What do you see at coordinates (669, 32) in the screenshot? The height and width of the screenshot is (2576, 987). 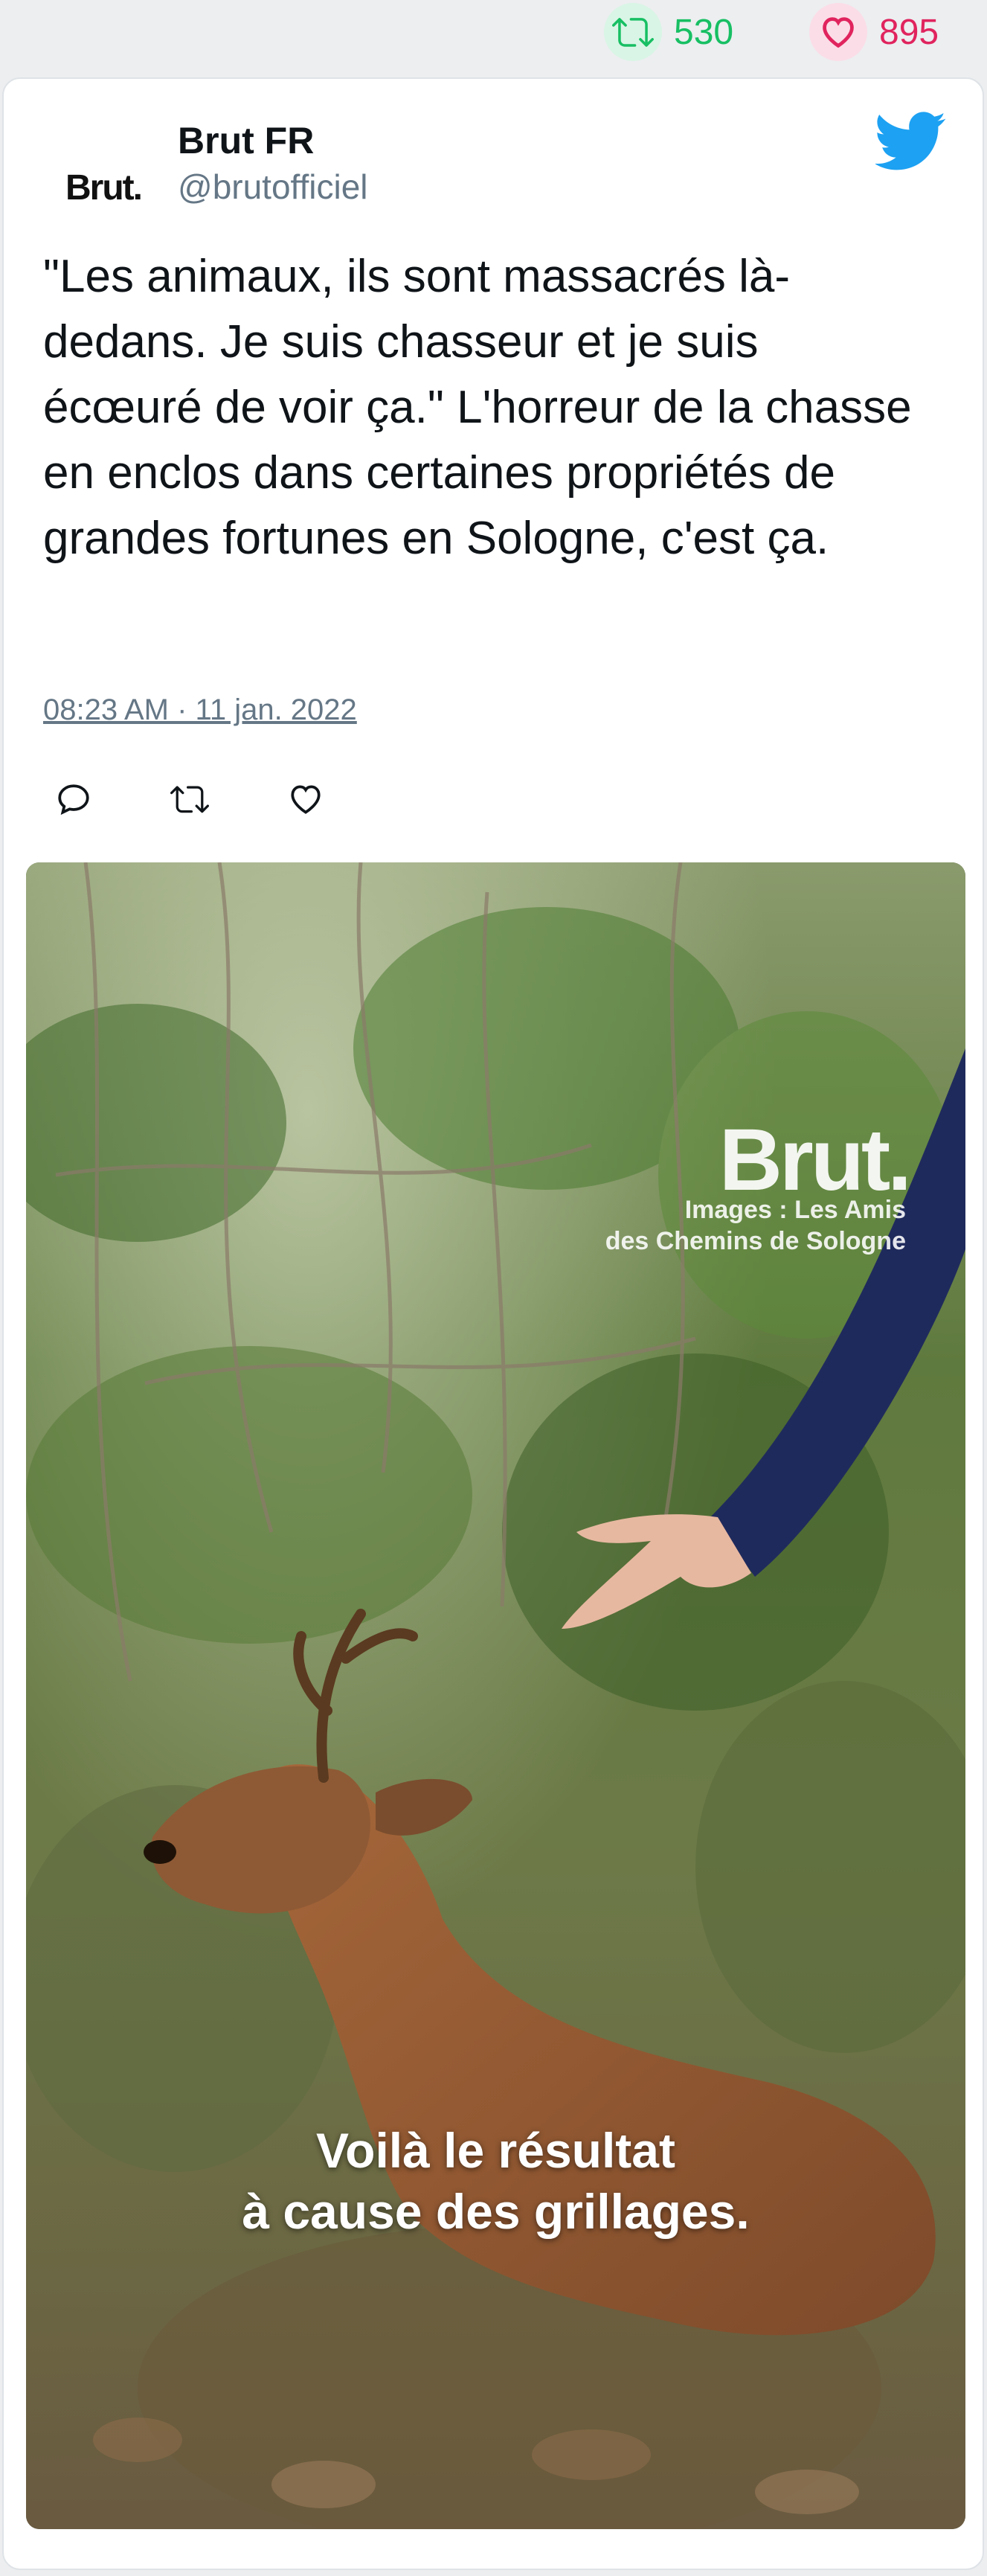 I see `retweet-count-stat: 530` at bounding box center [669, 32].